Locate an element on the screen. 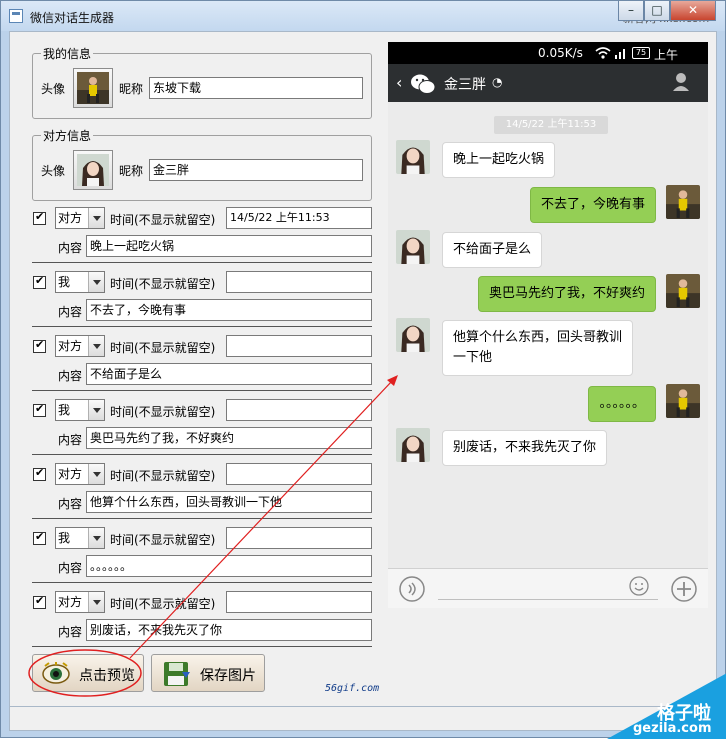  close-button: ✕ is located at coordinates (693, 11).